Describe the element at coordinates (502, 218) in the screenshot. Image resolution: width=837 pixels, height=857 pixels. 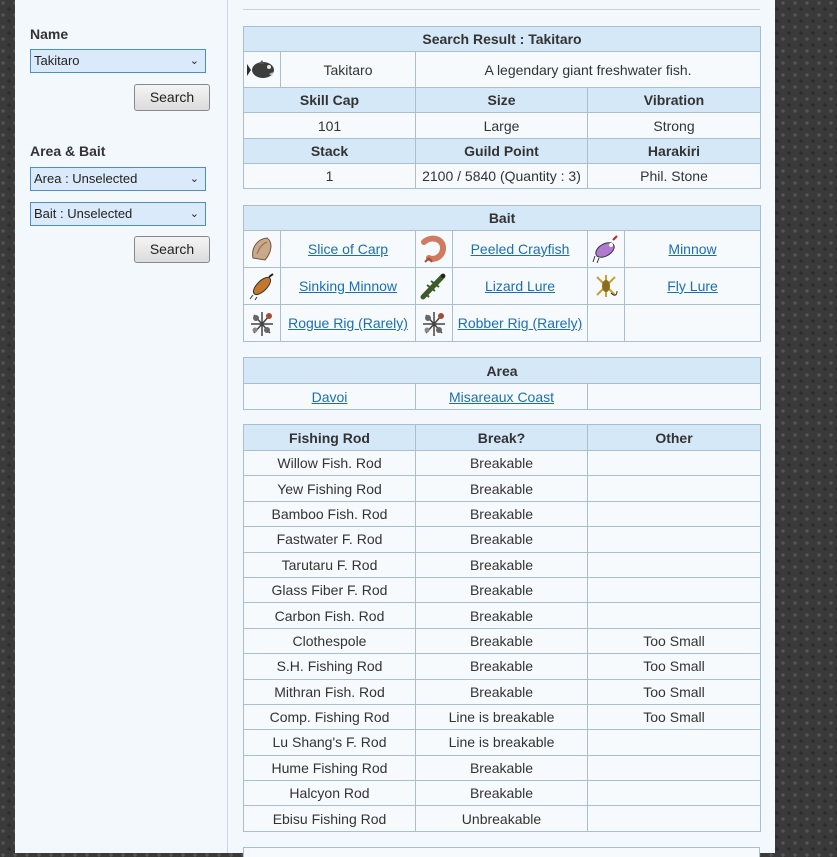
I see `bait-title: Bait` at that location.